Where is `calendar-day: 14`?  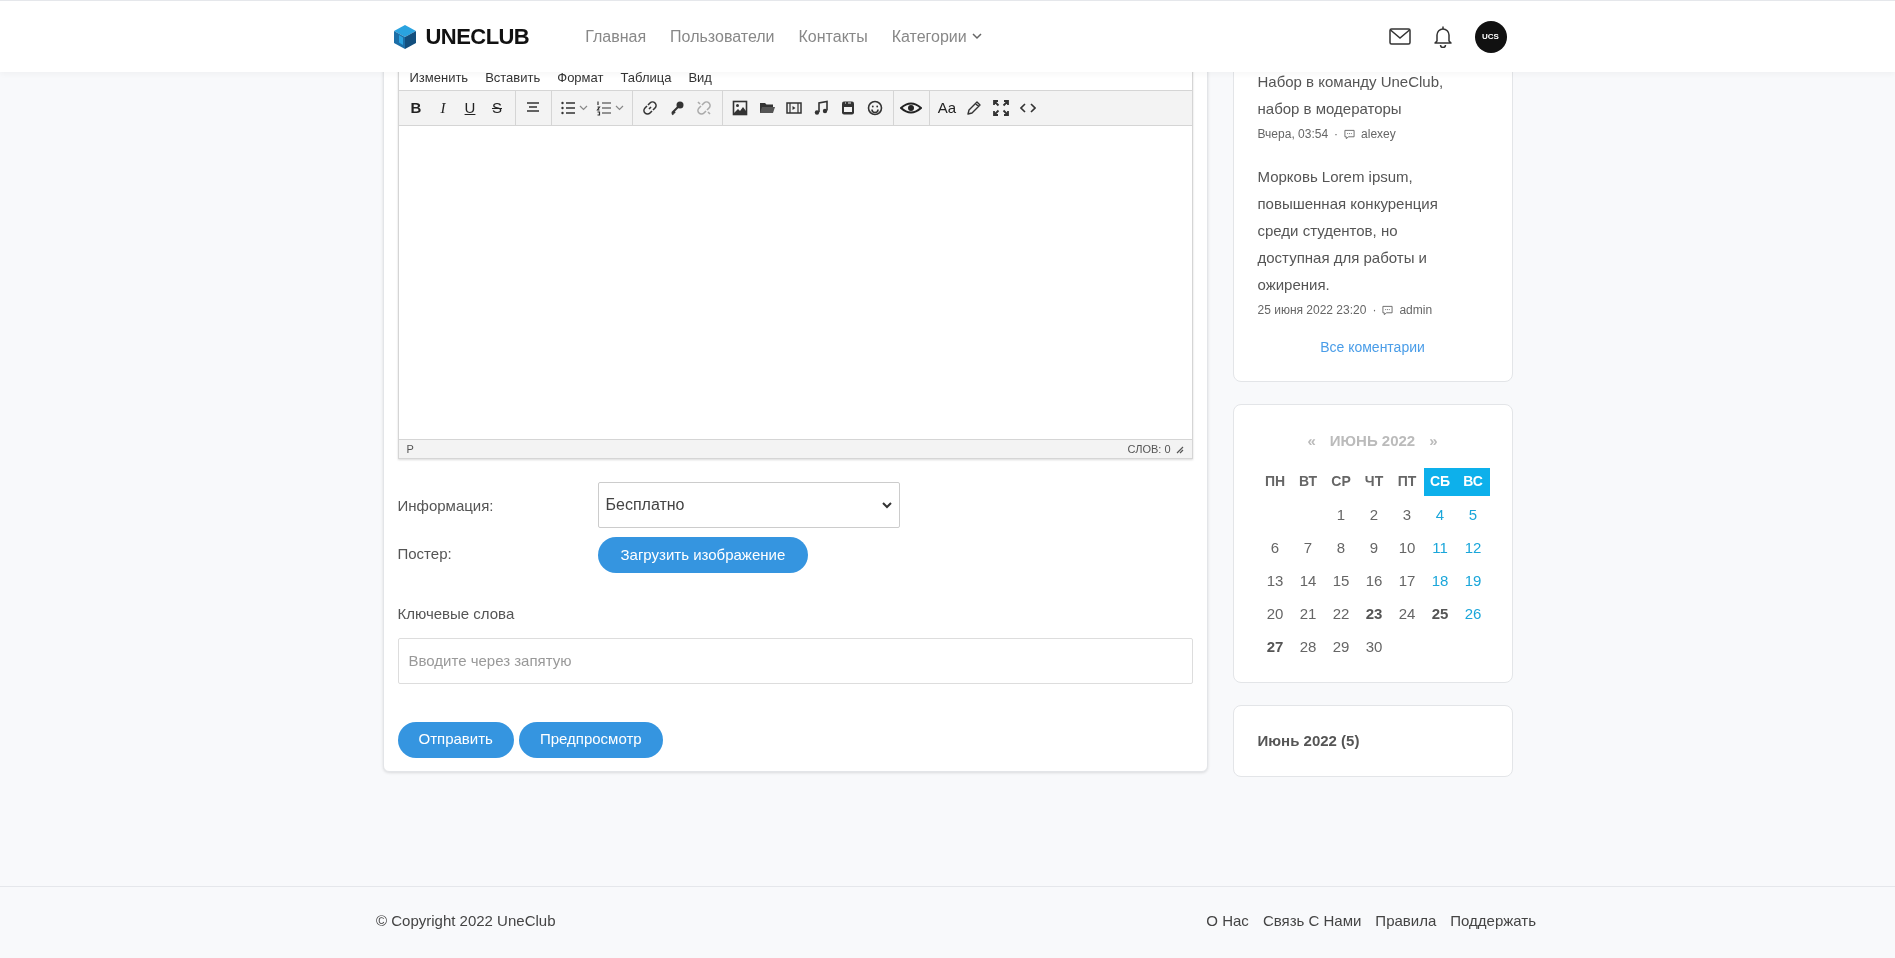 calendar-day: 14 is located at coordinates (1308, 581).